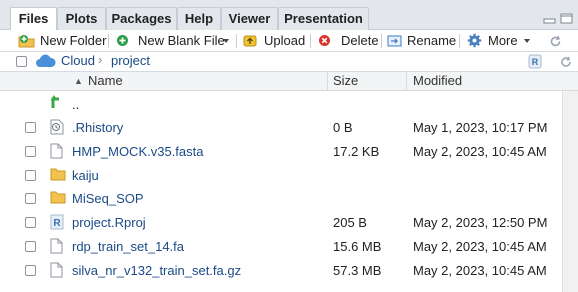 The width and height of the screenshot is (578, 292). I want to click on rename-icon, so click(394, 41).